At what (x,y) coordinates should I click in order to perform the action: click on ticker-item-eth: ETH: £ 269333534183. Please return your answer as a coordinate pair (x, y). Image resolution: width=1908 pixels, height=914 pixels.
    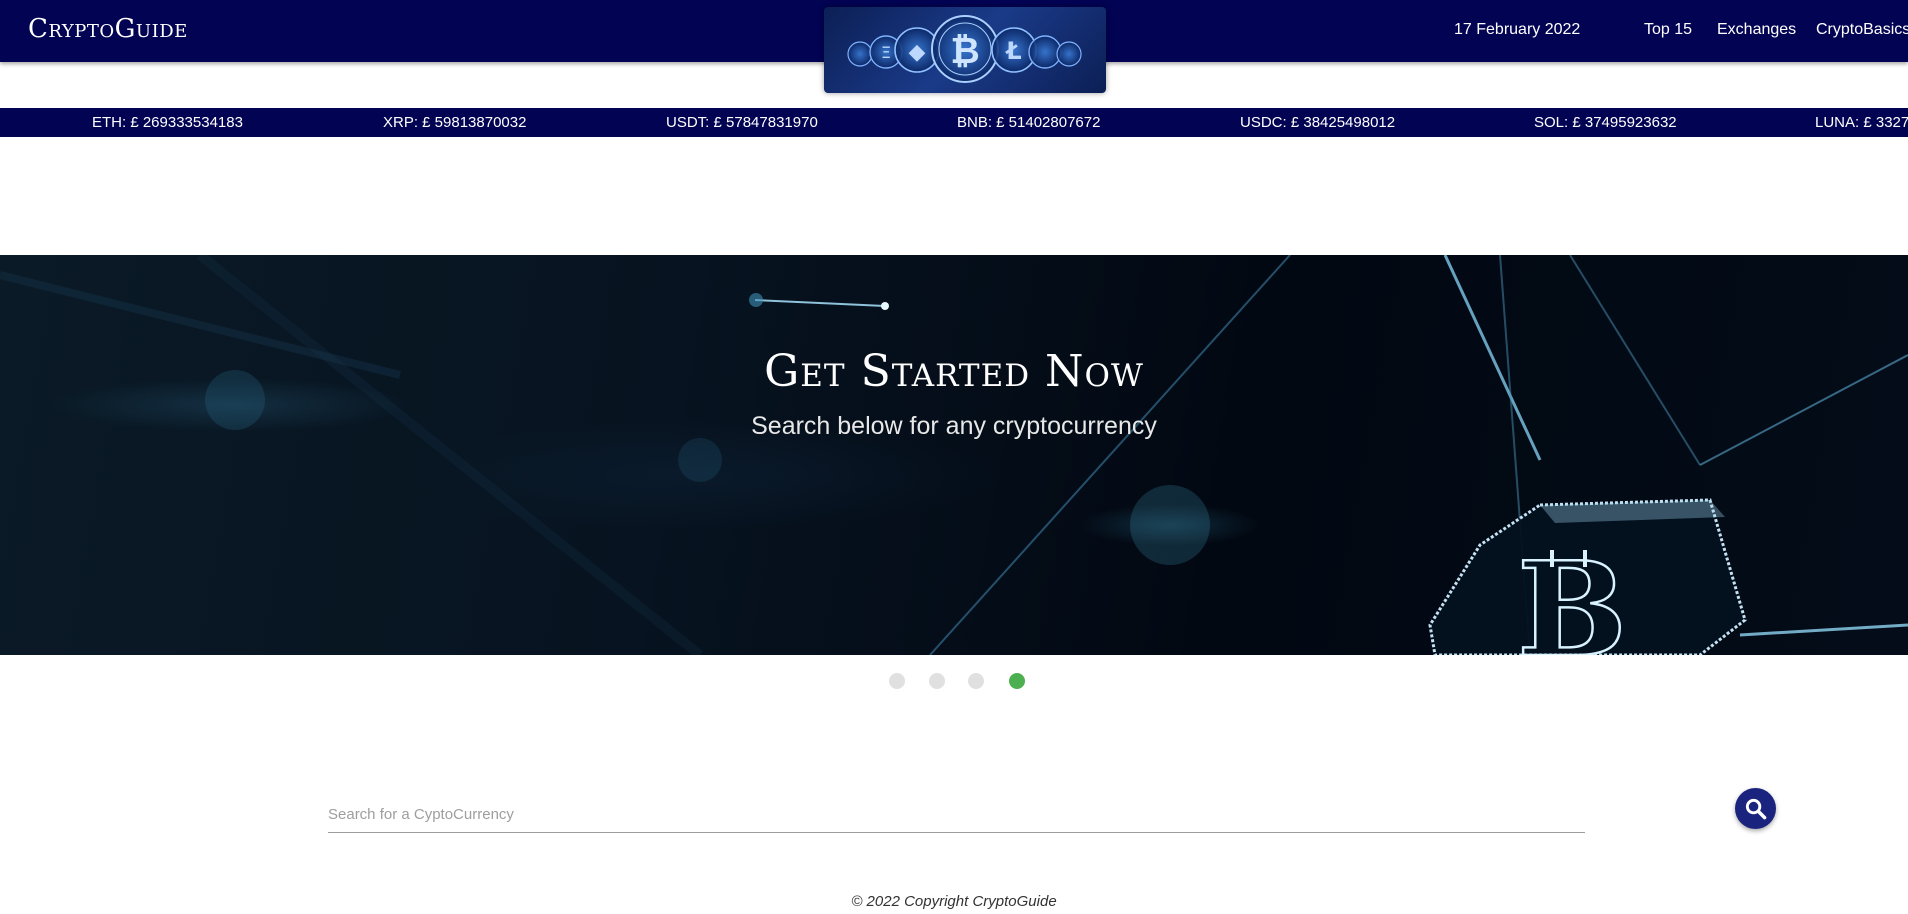
    Looking at the image, I should click on (167, 122).